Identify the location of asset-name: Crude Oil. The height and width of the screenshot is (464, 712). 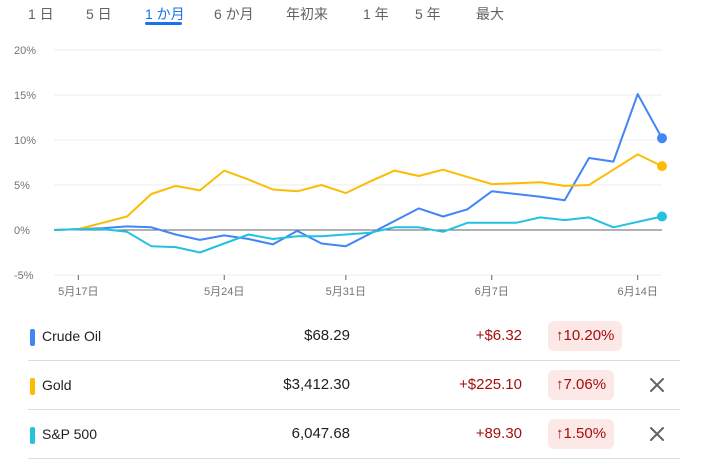
(72, 336).